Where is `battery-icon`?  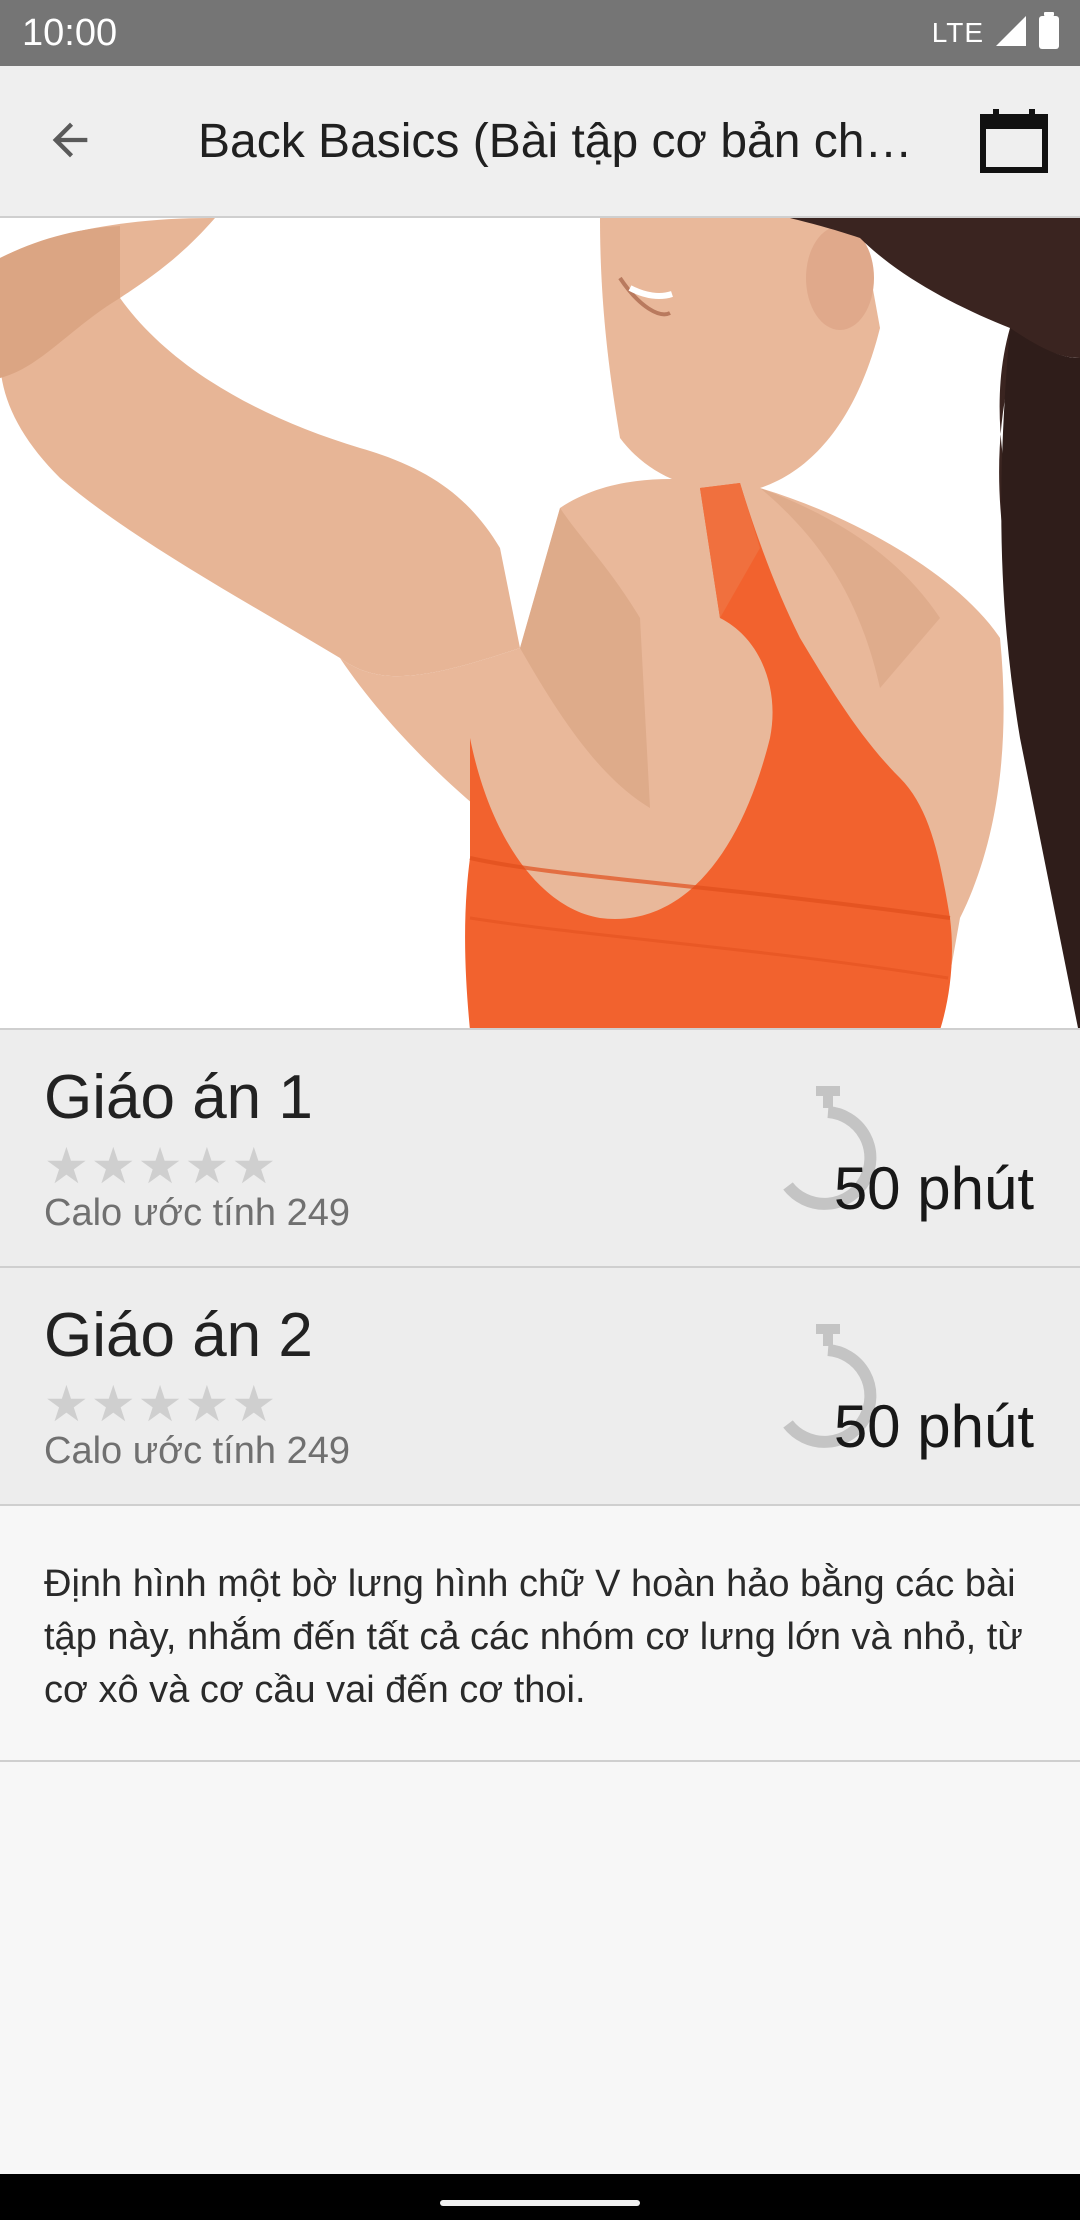
battery-icon is located at coordinates (1049, 33).